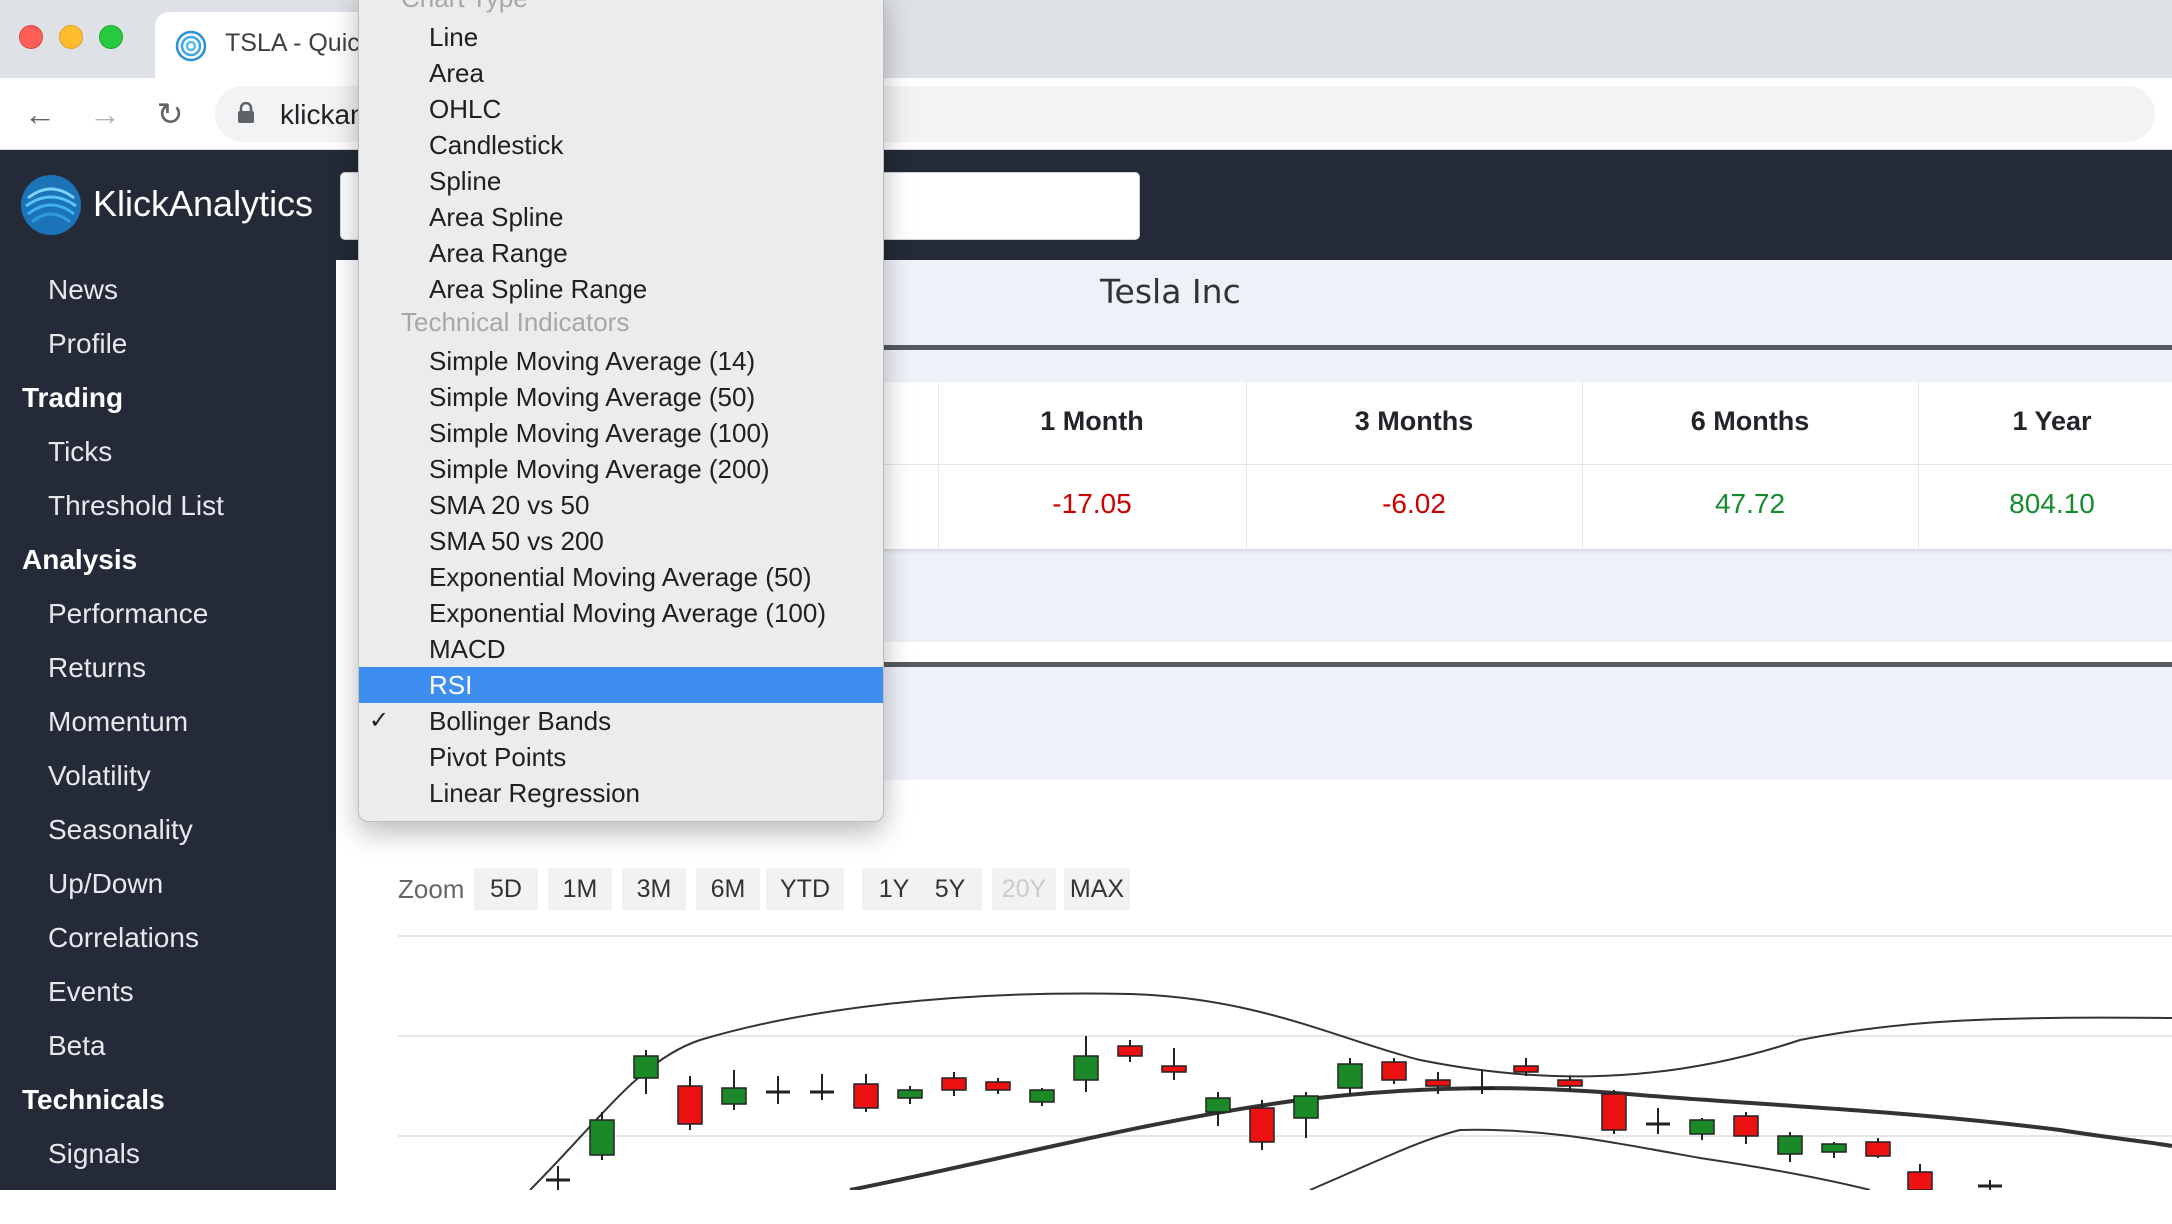  I want to click on menu-item-label: Simple Moving Average (100), so click(599, 433).